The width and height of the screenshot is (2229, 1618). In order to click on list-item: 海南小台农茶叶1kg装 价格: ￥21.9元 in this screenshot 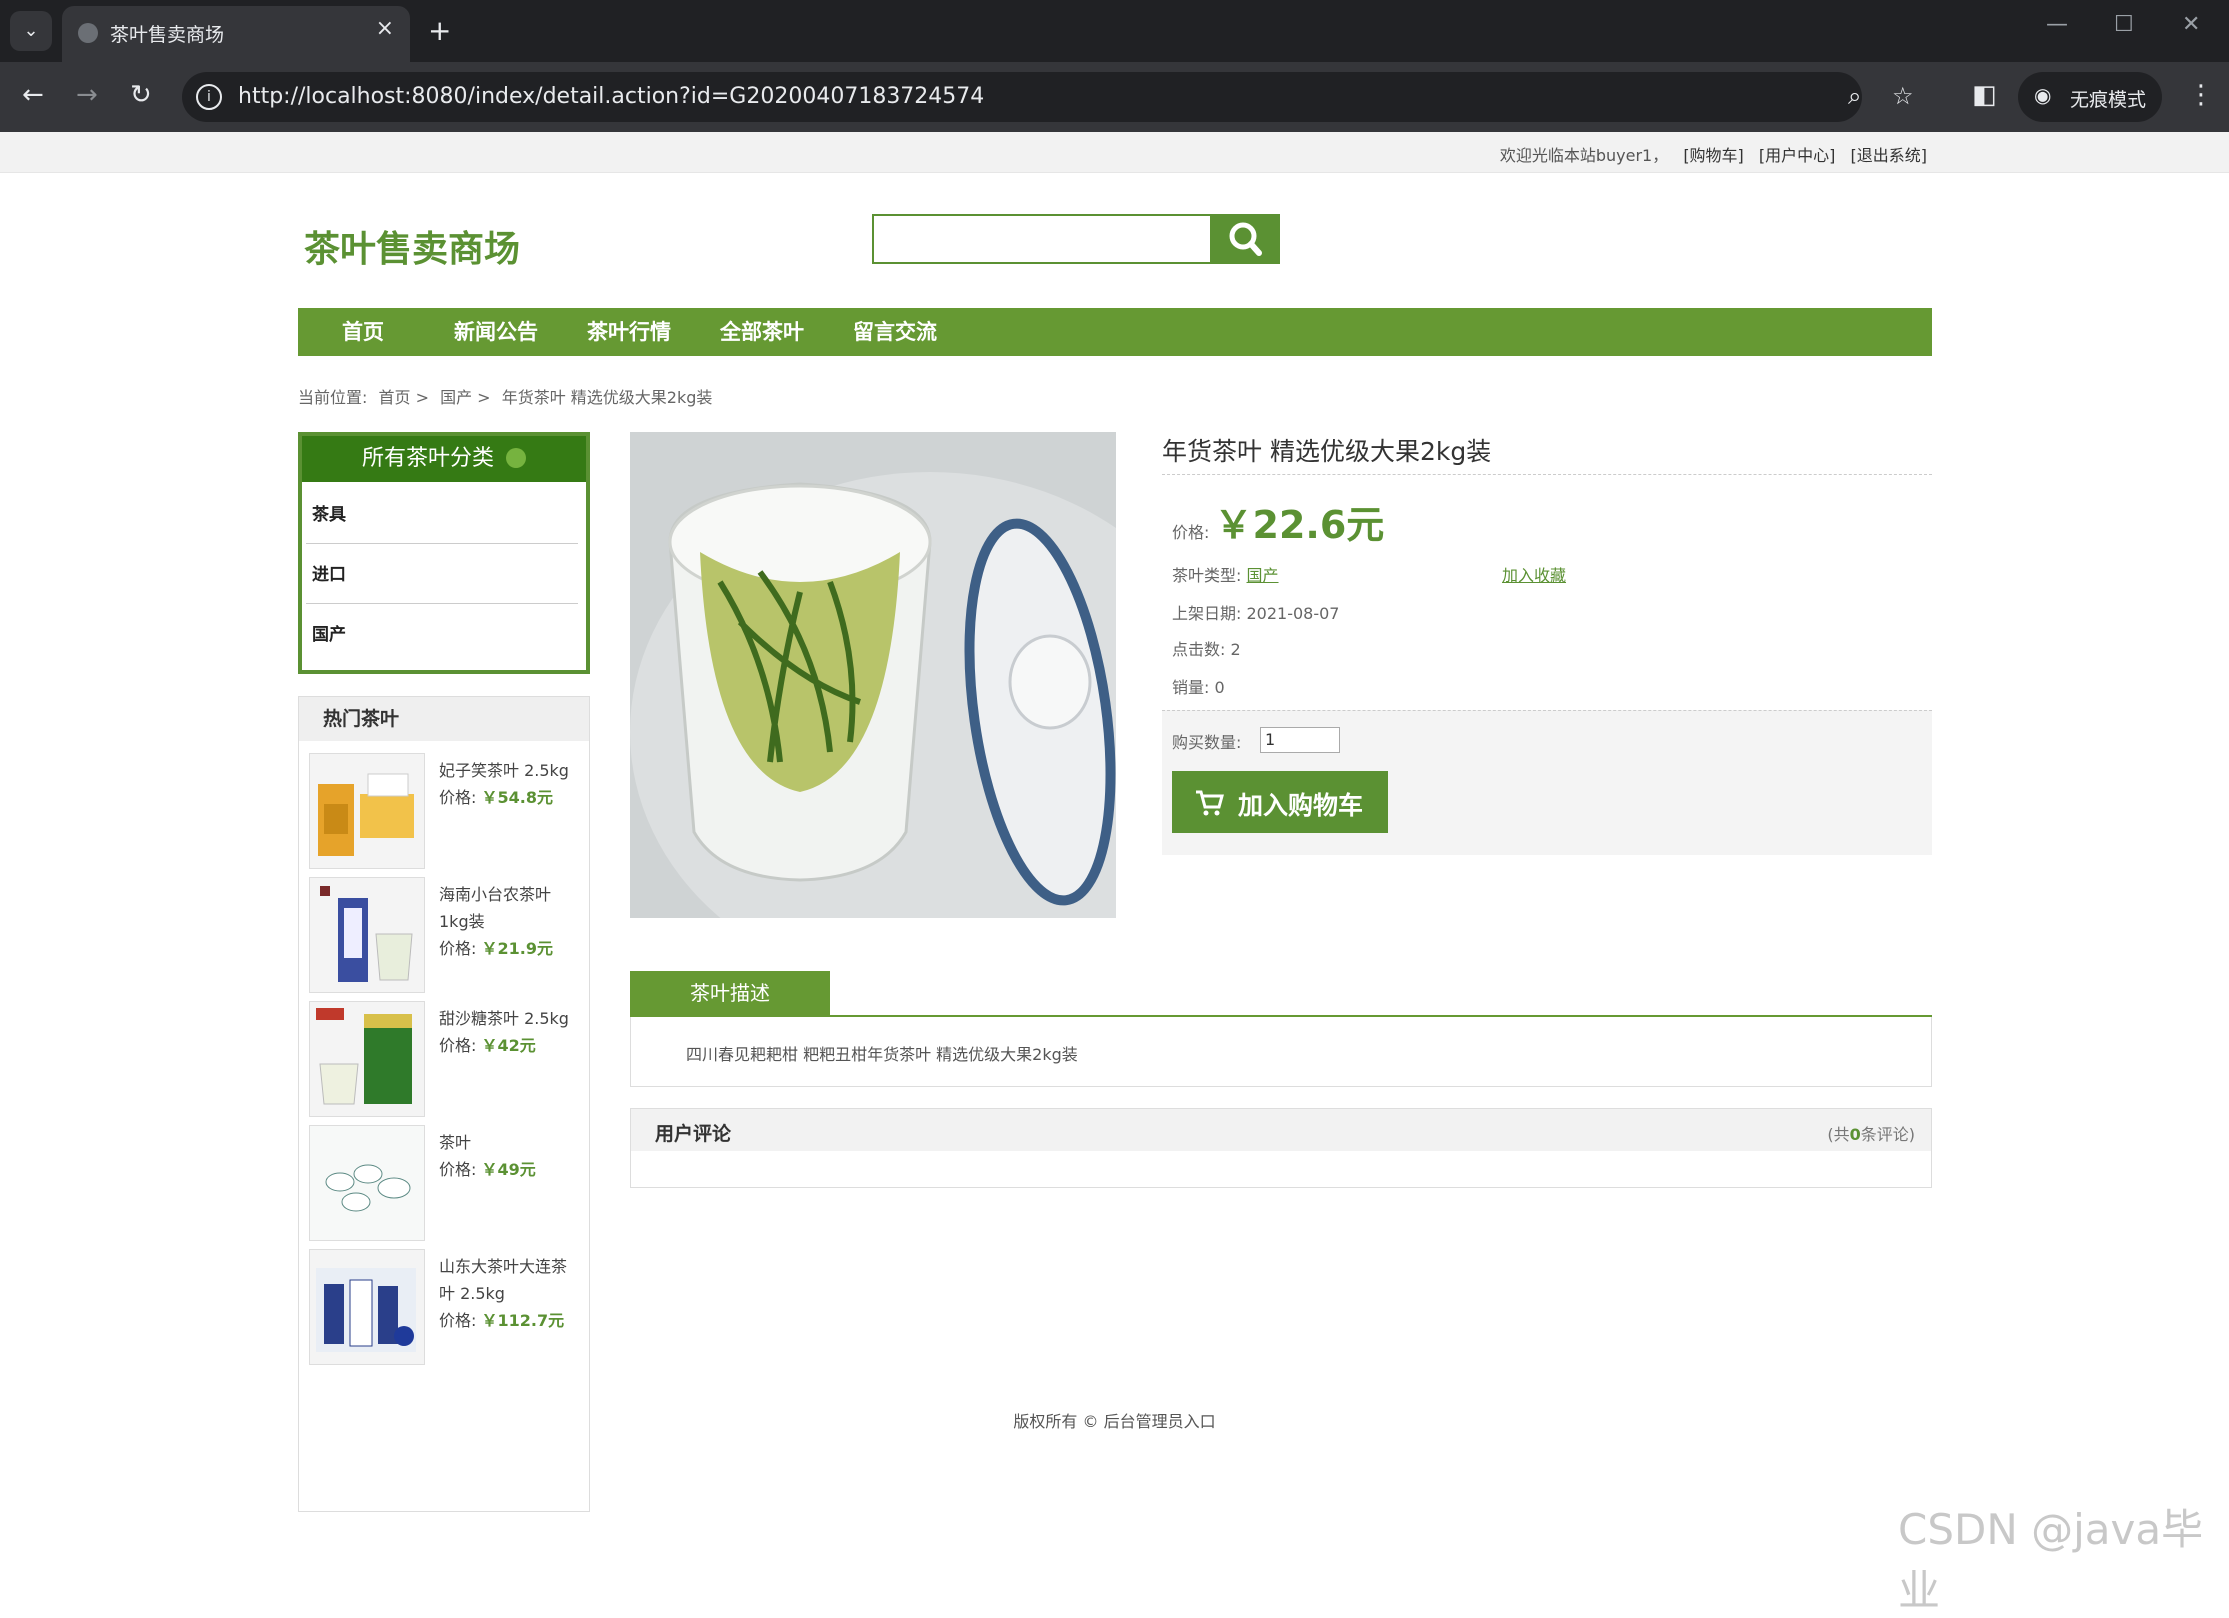, I will do `click(444, 935)`.